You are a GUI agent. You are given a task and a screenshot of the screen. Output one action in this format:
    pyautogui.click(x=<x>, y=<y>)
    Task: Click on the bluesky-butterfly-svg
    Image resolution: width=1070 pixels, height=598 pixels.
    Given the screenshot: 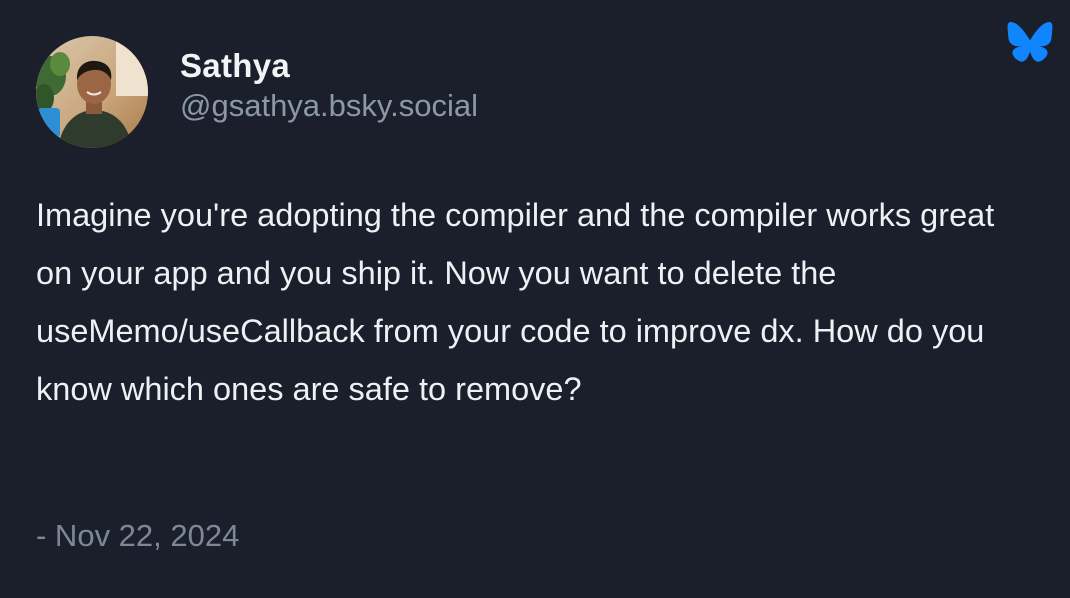 What is the action you would take?
    pyautogui.click(x=1030, y=41)
    